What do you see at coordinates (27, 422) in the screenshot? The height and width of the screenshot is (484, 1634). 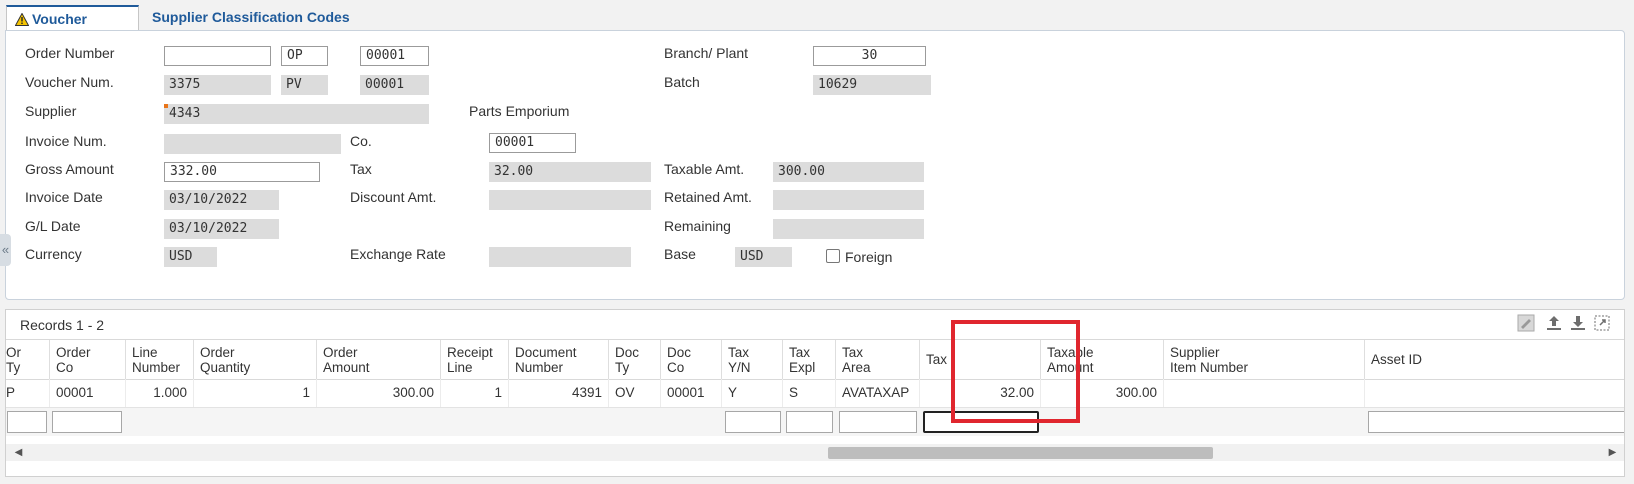 I see `new-or-ty-input` at bounding box center [27, 422].